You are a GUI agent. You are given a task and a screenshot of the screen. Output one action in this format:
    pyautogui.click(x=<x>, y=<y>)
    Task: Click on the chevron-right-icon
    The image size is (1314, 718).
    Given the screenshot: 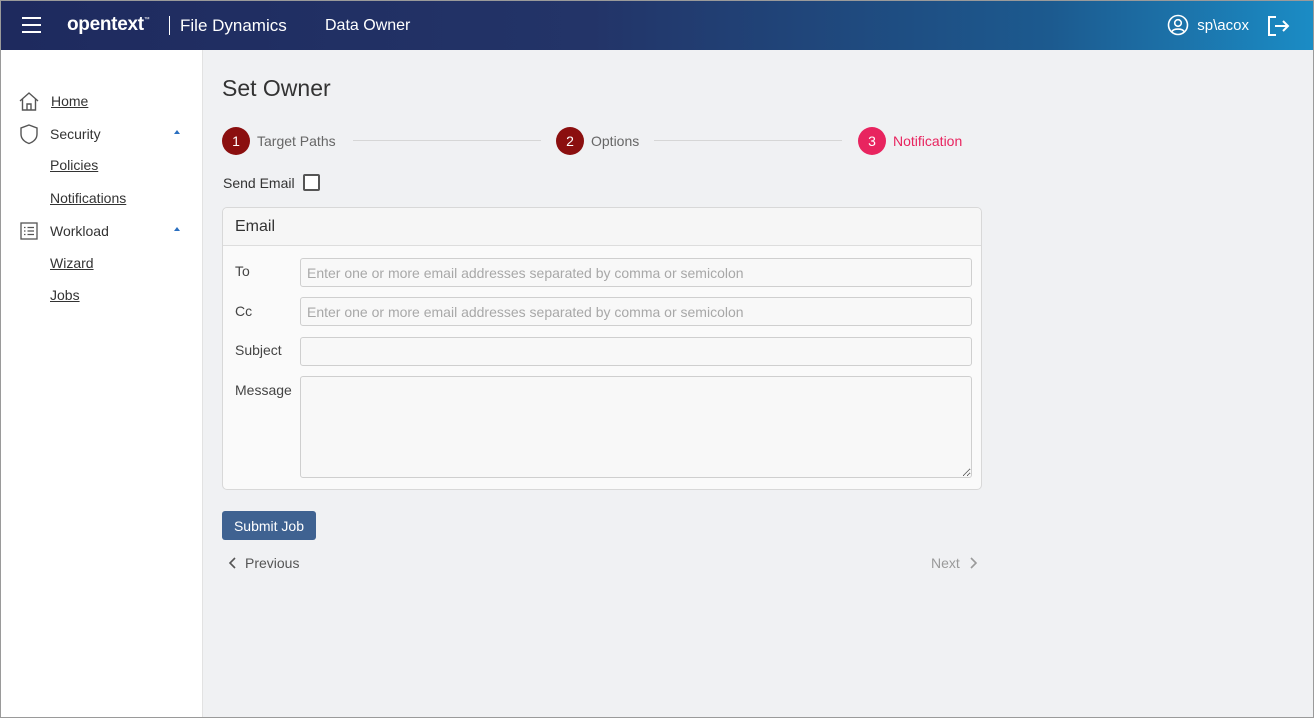 What is the action you would take?
    pyautogui.click(x=973, y=563)
    